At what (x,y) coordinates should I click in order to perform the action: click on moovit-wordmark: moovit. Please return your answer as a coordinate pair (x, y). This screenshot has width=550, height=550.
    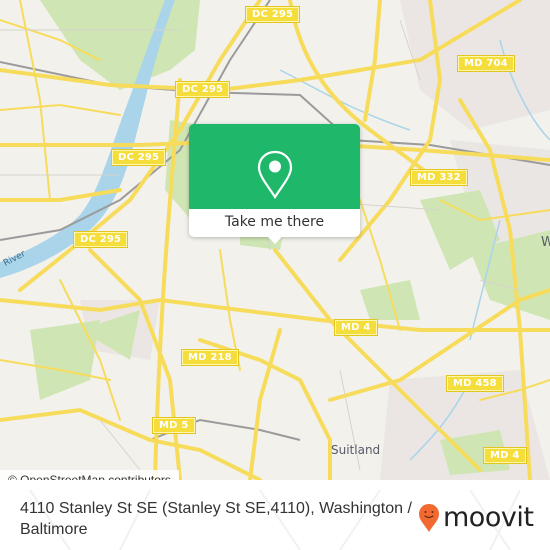
    Looking at the image, I should click on (488, 517).